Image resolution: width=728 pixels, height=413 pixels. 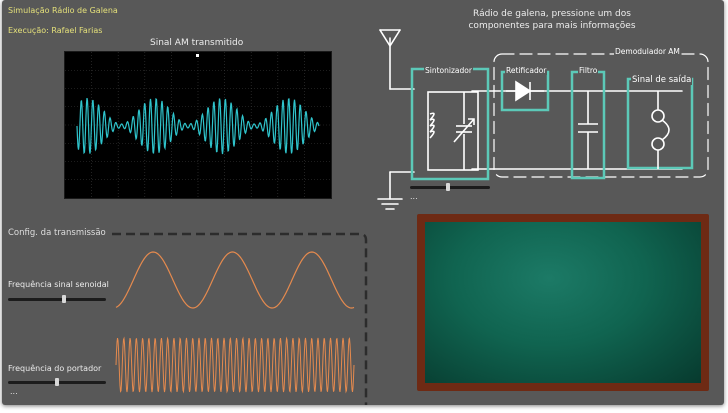 What do you see at coordinates (647, 51) in the screenshot?
I see `demodulator-label: Demodulador AM` at bounding box center [647, 51].